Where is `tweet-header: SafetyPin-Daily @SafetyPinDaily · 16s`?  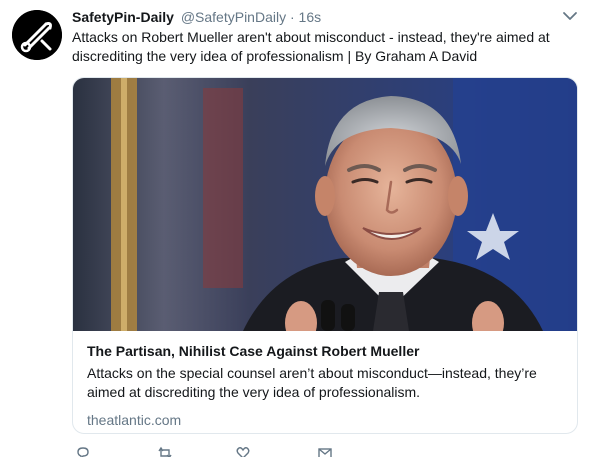 tweet-header: SafetyPin-Daily @SafetyPinDaily · 16s is located at coordinates (196, 17).